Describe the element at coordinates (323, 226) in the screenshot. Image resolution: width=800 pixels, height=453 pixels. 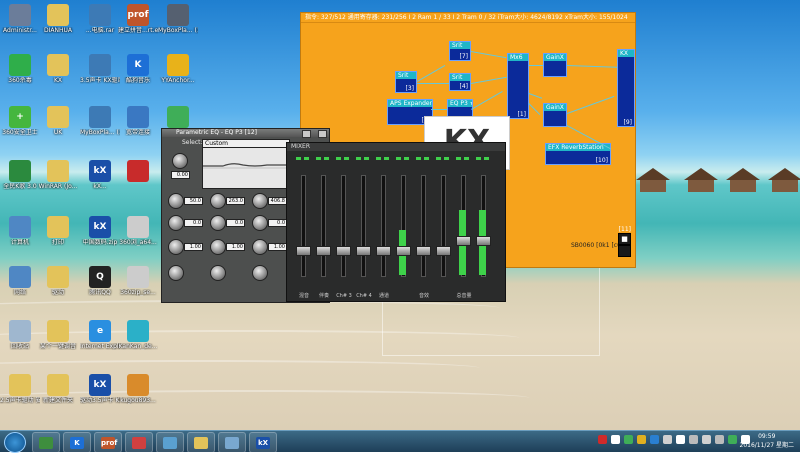
I see `mixer-strip: 伴奏` at that location.